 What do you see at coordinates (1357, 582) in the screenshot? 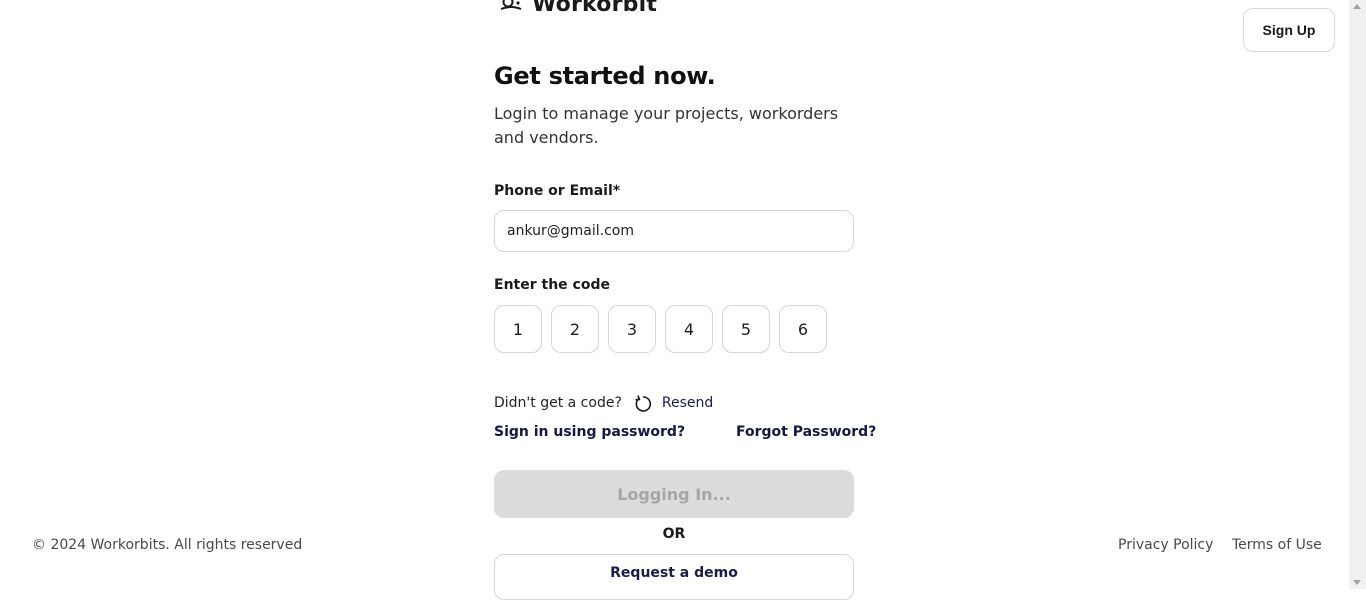
I see `scroll-down-icon` at bounding box center [1357, 582].